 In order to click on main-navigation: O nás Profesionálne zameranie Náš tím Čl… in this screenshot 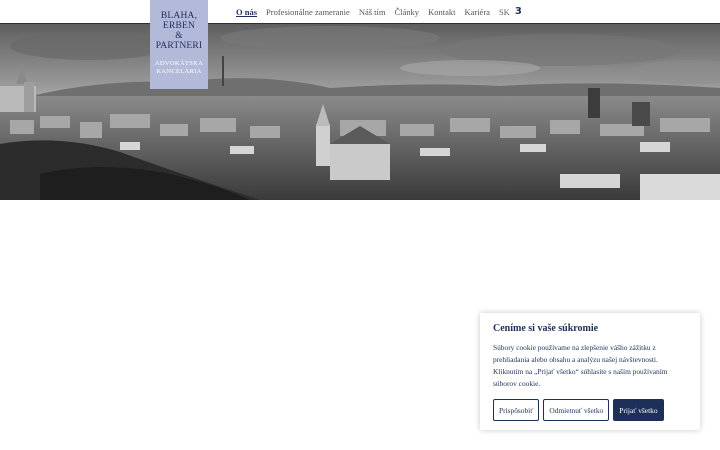, I will do `click(379, 11)`.